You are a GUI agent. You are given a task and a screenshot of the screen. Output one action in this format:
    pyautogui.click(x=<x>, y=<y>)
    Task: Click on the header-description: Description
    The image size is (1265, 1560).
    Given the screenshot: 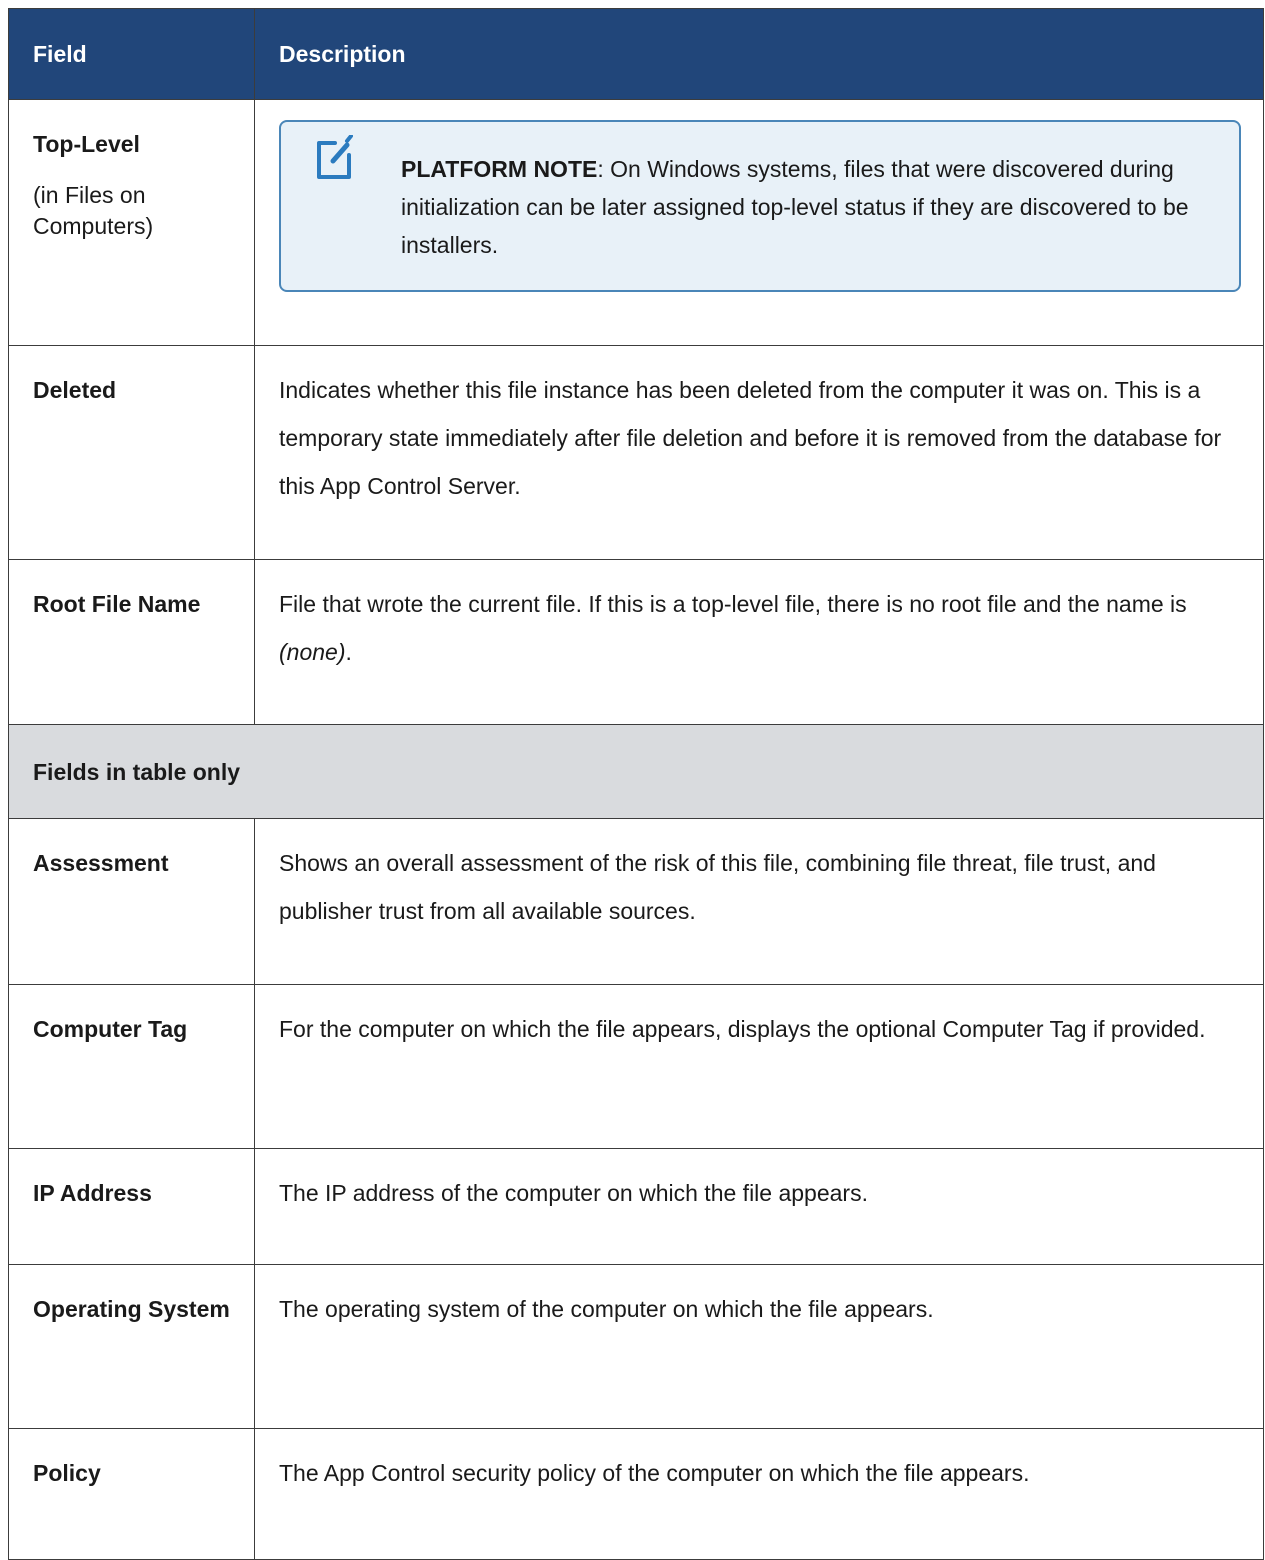 What is the action you would take?
    pyautogui.click(x=759, y=54)
    